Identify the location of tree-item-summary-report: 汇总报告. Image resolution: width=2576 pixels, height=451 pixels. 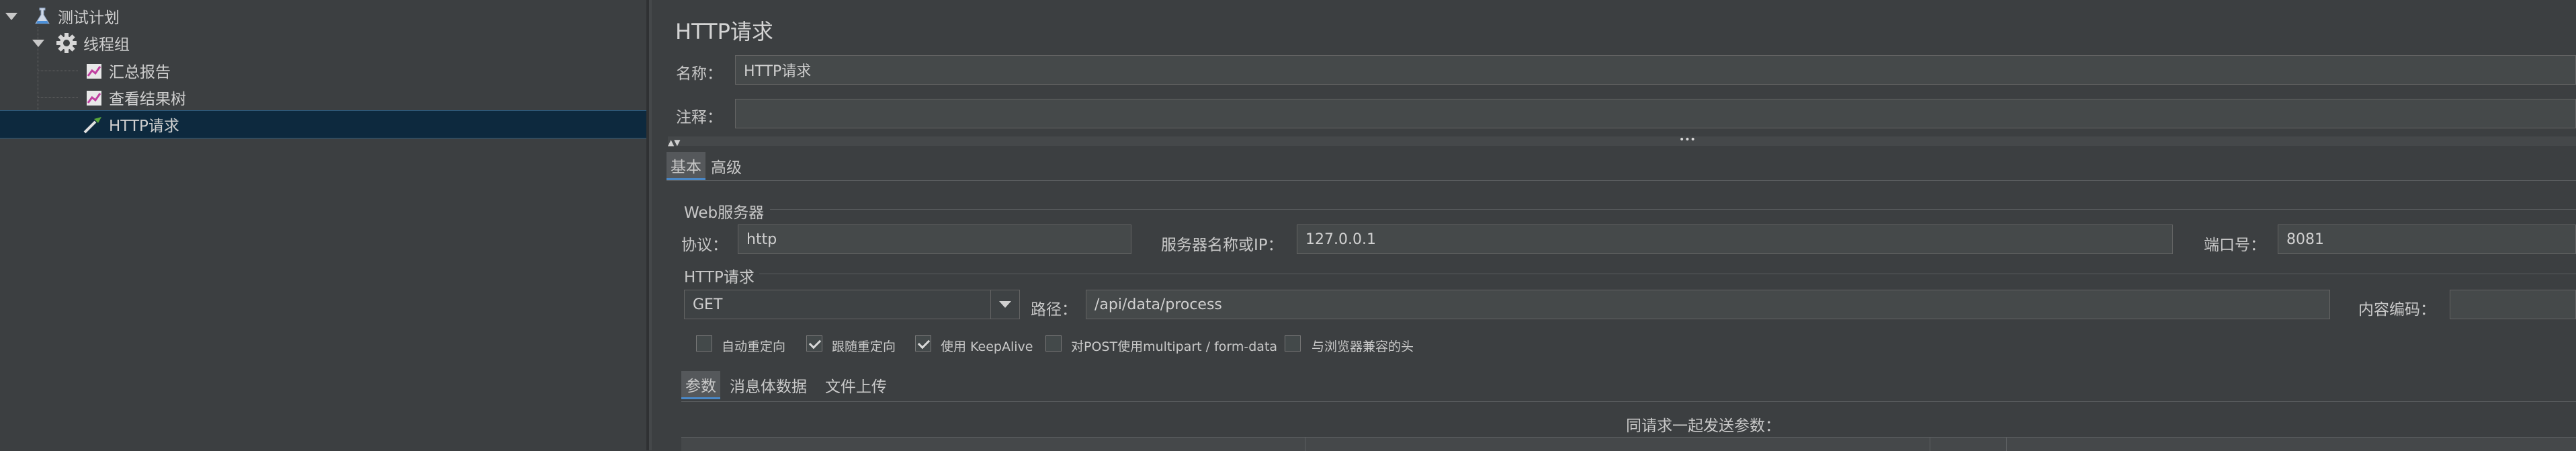
(323, 70).